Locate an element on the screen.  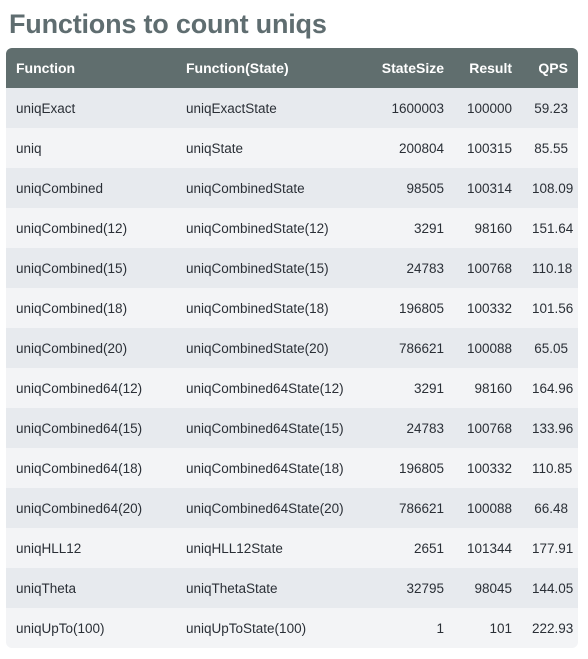
cell-function: uniqCombined is located at coordinates (60, 188).